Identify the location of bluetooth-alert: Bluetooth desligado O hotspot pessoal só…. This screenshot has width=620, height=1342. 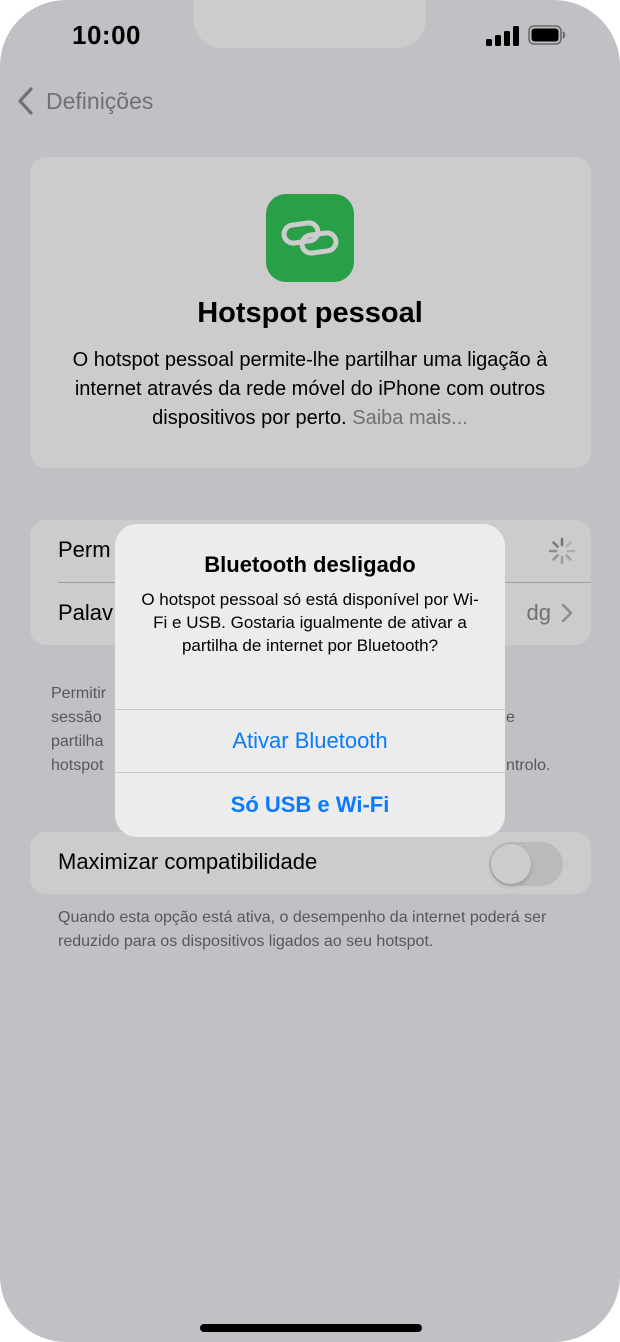
(310, 680).